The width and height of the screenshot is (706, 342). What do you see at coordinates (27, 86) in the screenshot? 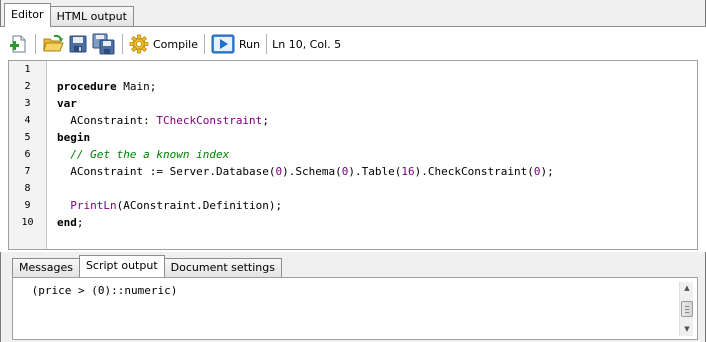
I see `line-number: 2` at bounding box center [27, 86].